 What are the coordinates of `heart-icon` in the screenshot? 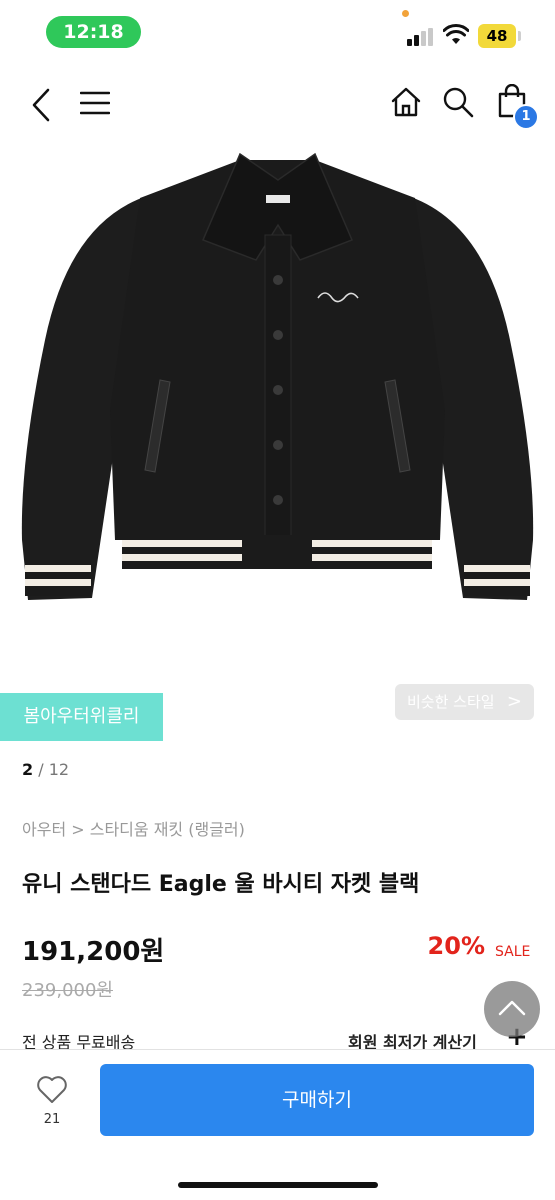 It's located at (52, 1090).